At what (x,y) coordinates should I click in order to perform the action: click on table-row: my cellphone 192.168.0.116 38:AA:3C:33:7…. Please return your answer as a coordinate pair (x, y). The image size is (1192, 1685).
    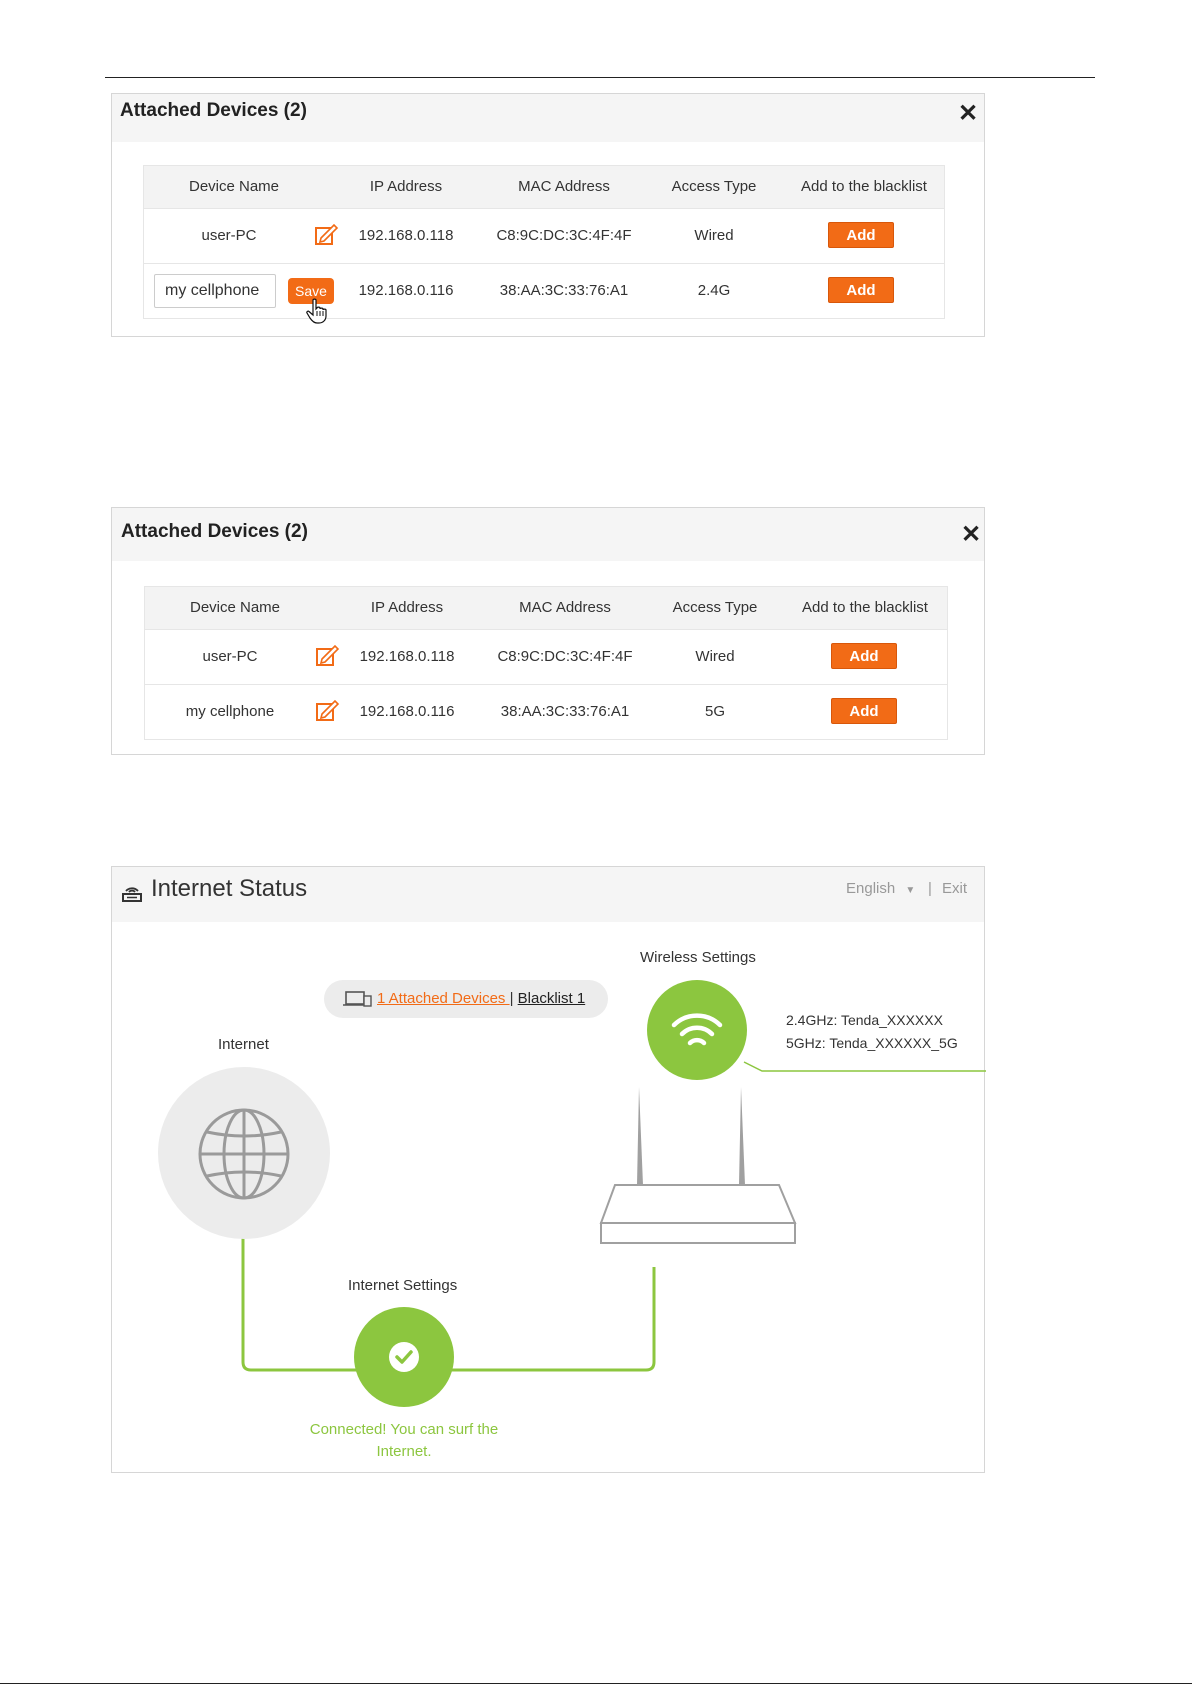
    Looking at the image, I should click on (546, 712).